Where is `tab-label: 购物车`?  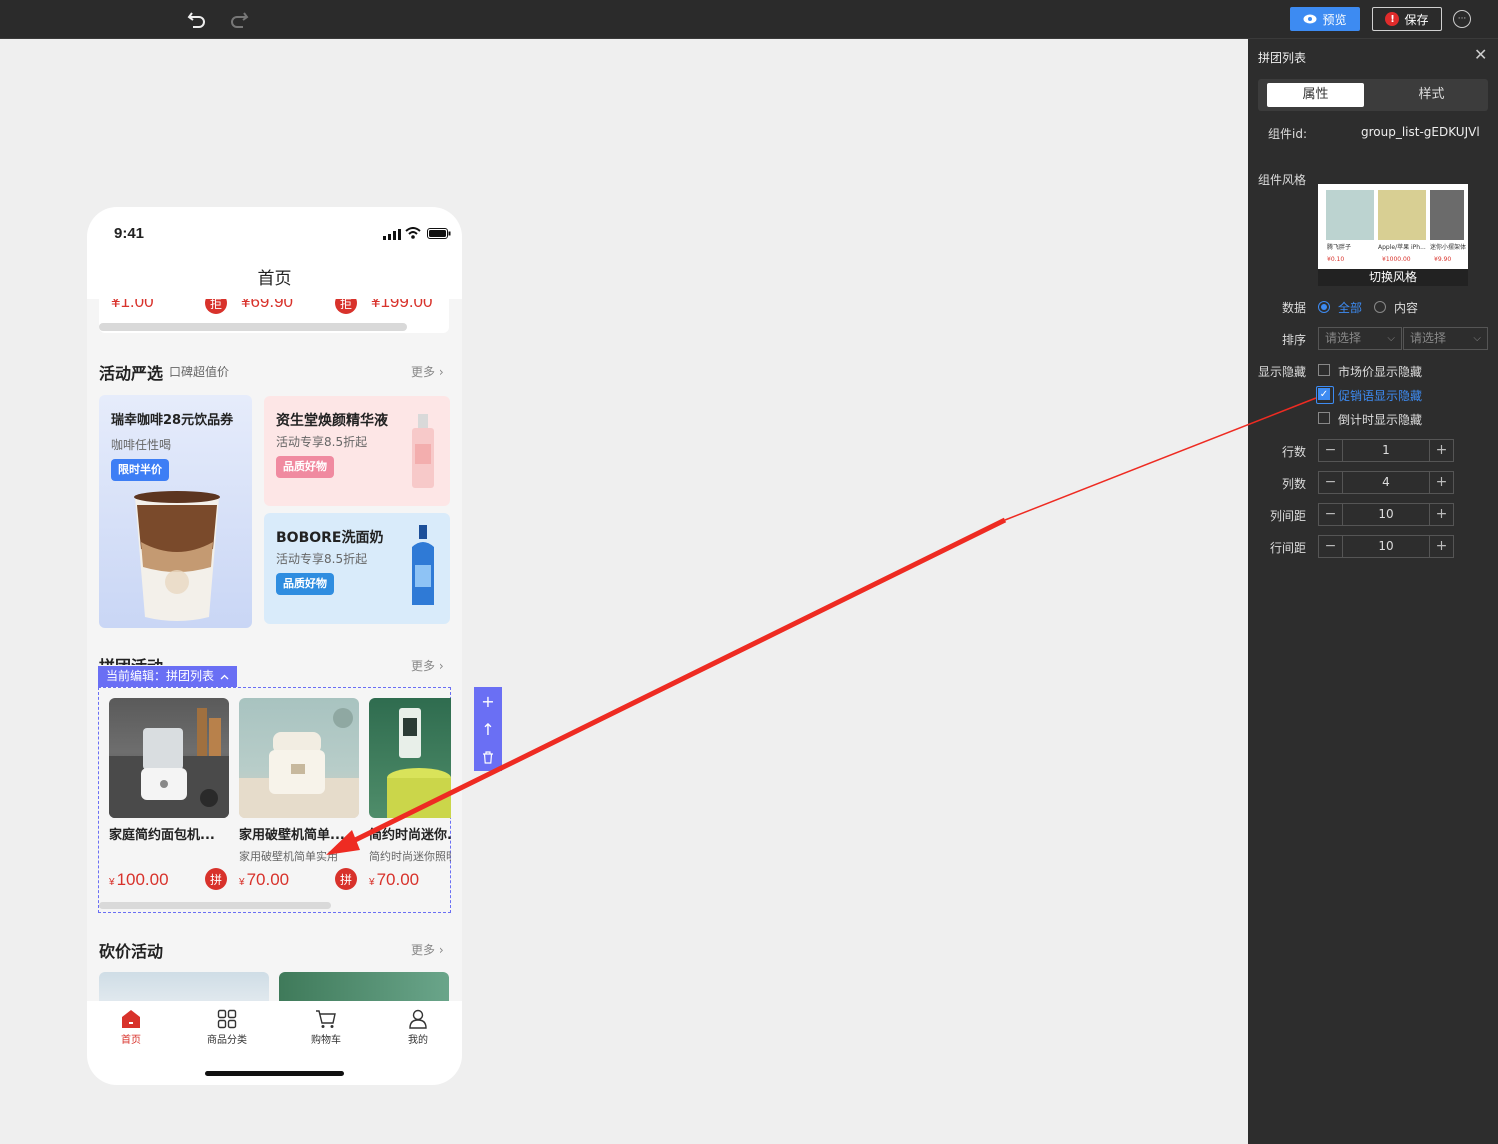 tab-label: 购物车 is located at coordinates (326, 1040).